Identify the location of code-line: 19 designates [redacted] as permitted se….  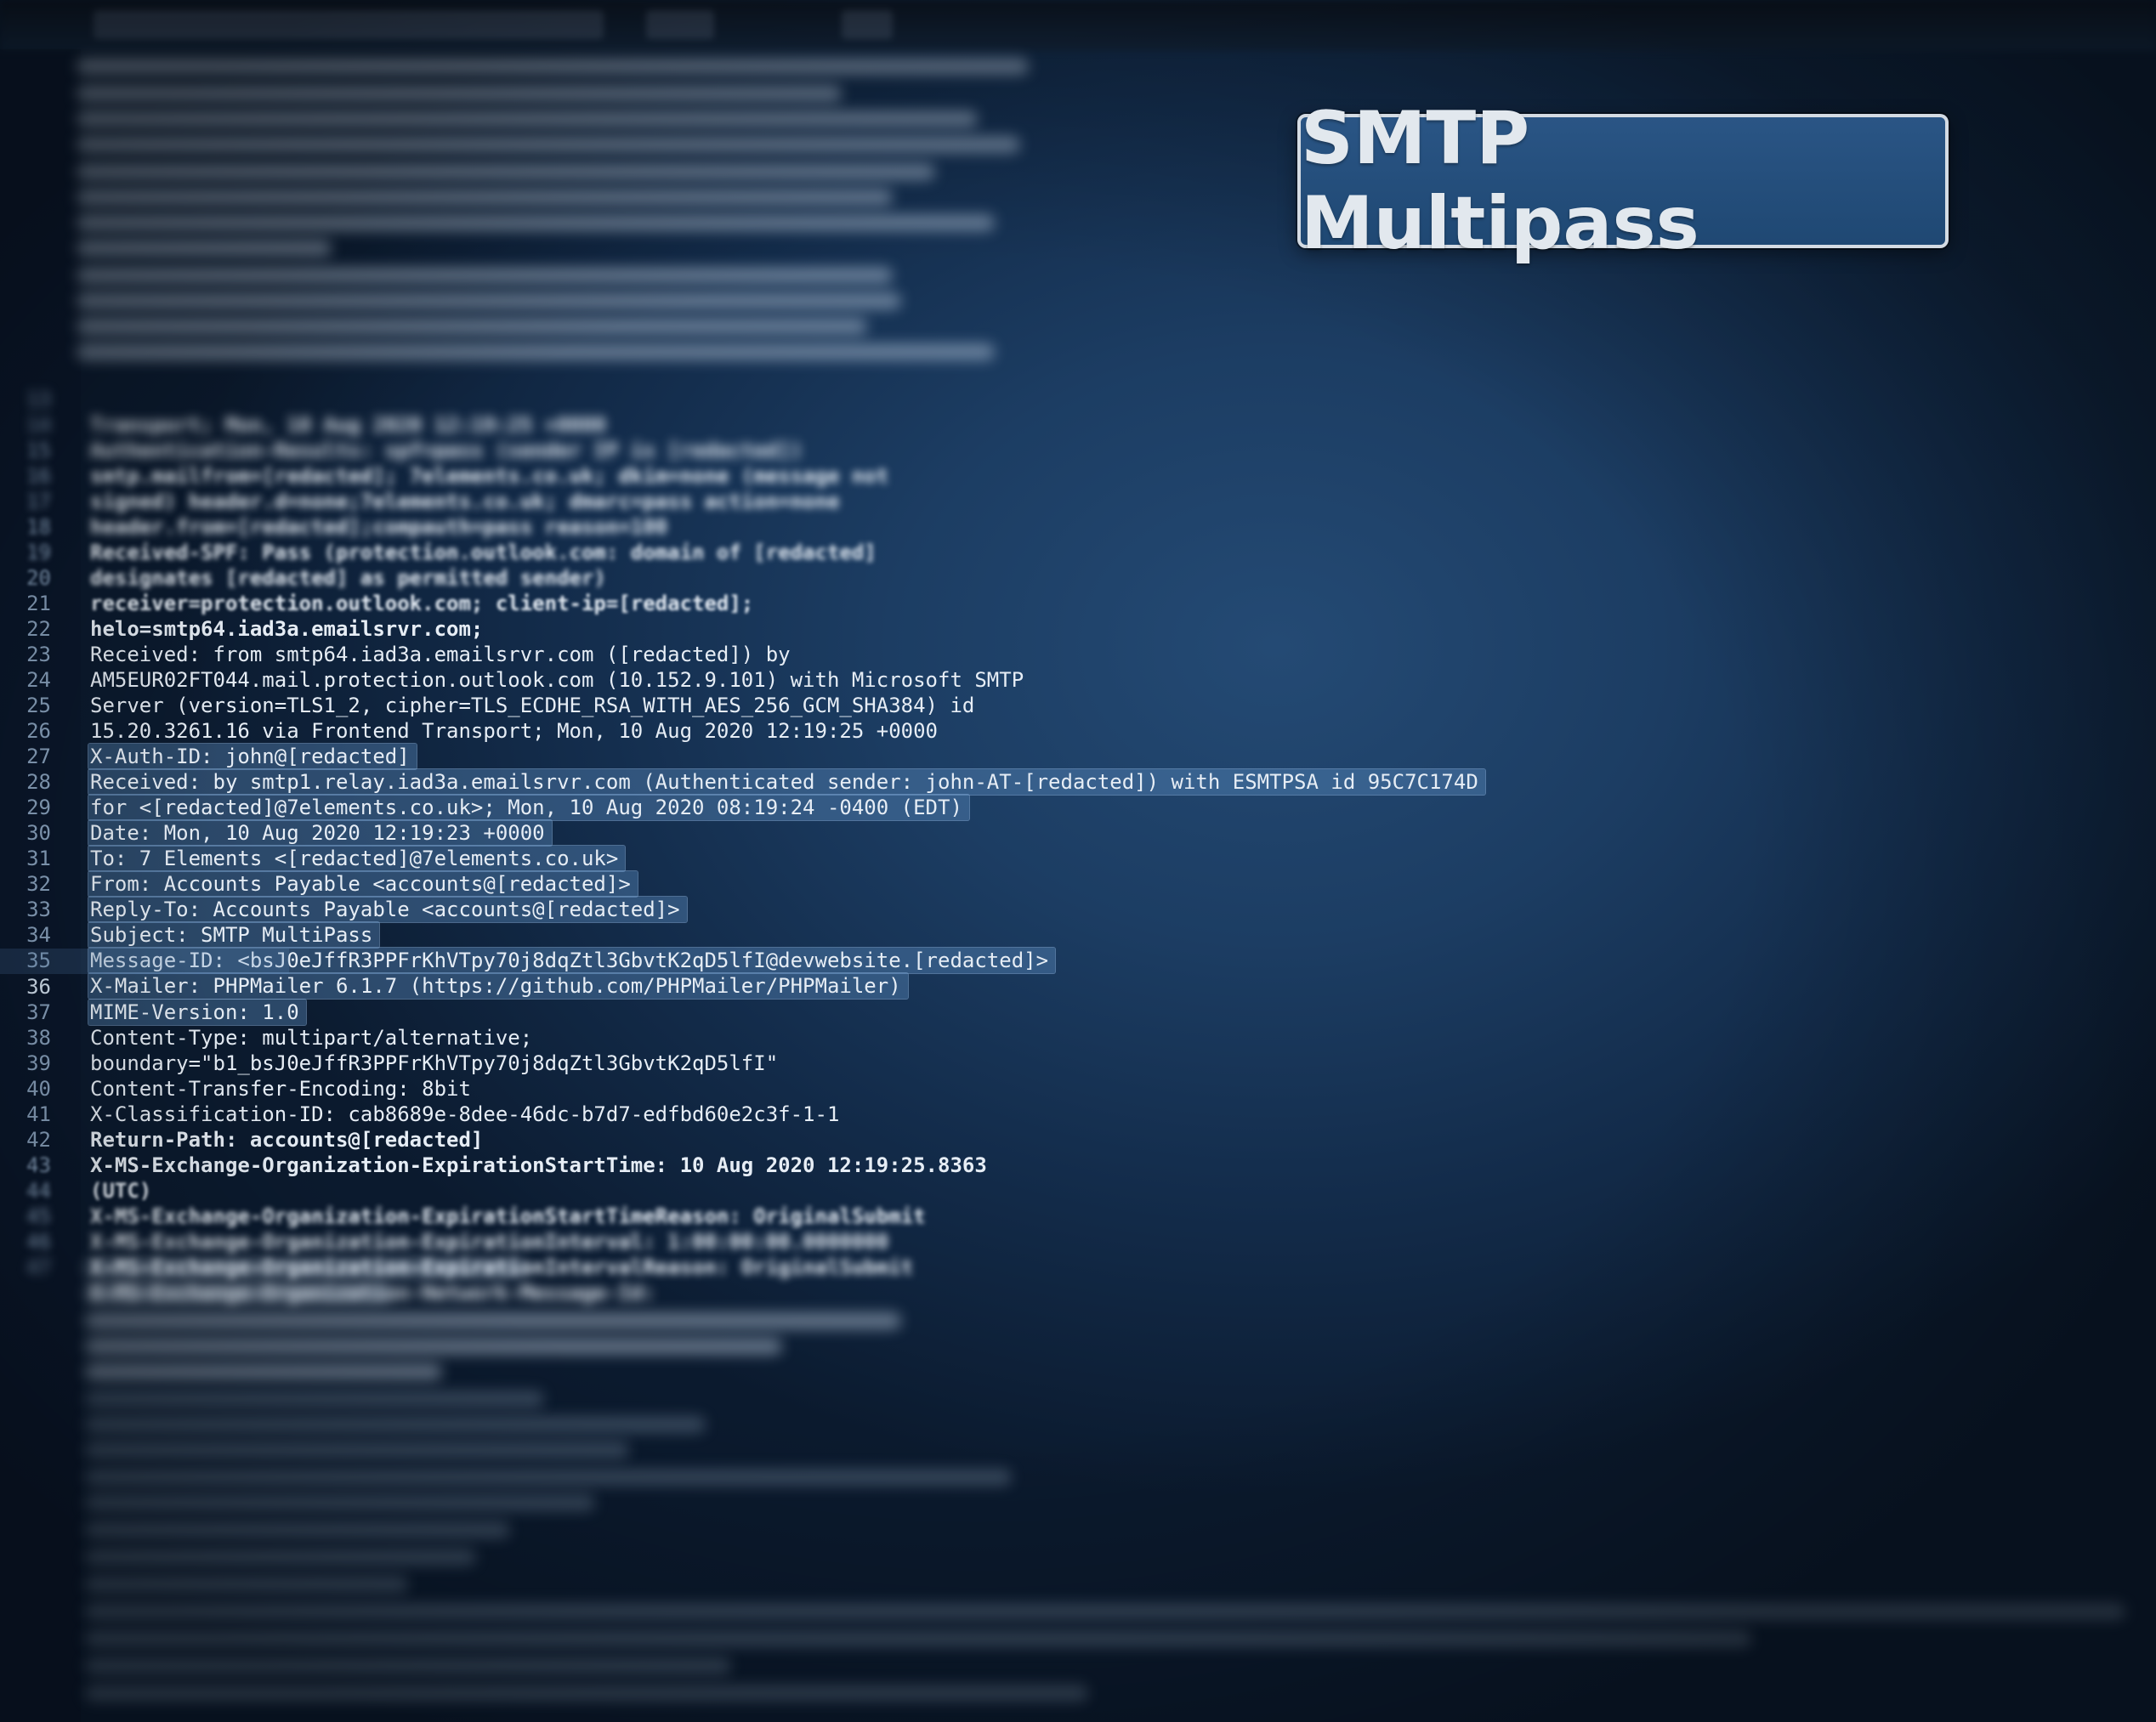
(1078, 552).